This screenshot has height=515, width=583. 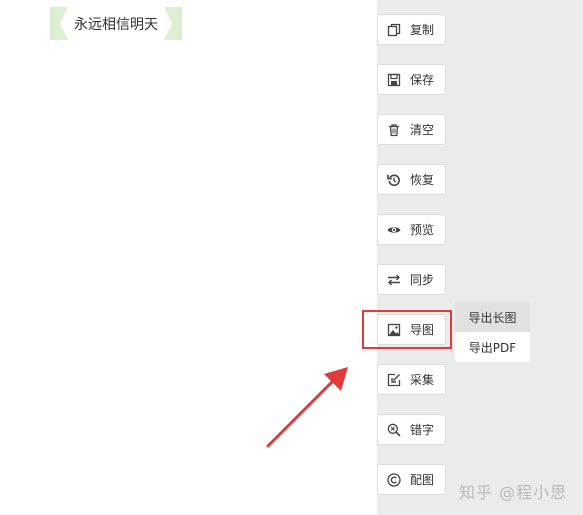 What do you see at coordinates (394, 80) in the screenshot?
I see `save-icon` at bounding box center [394, 80].